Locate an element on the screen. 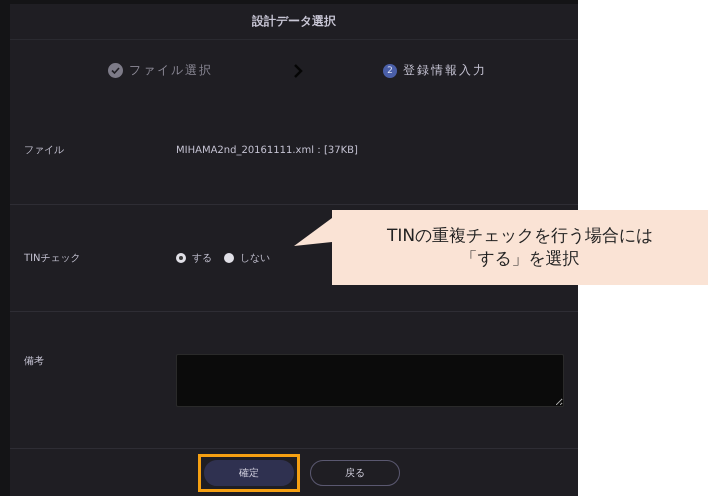  step-number: 2 is located at coordinates (390, 71).